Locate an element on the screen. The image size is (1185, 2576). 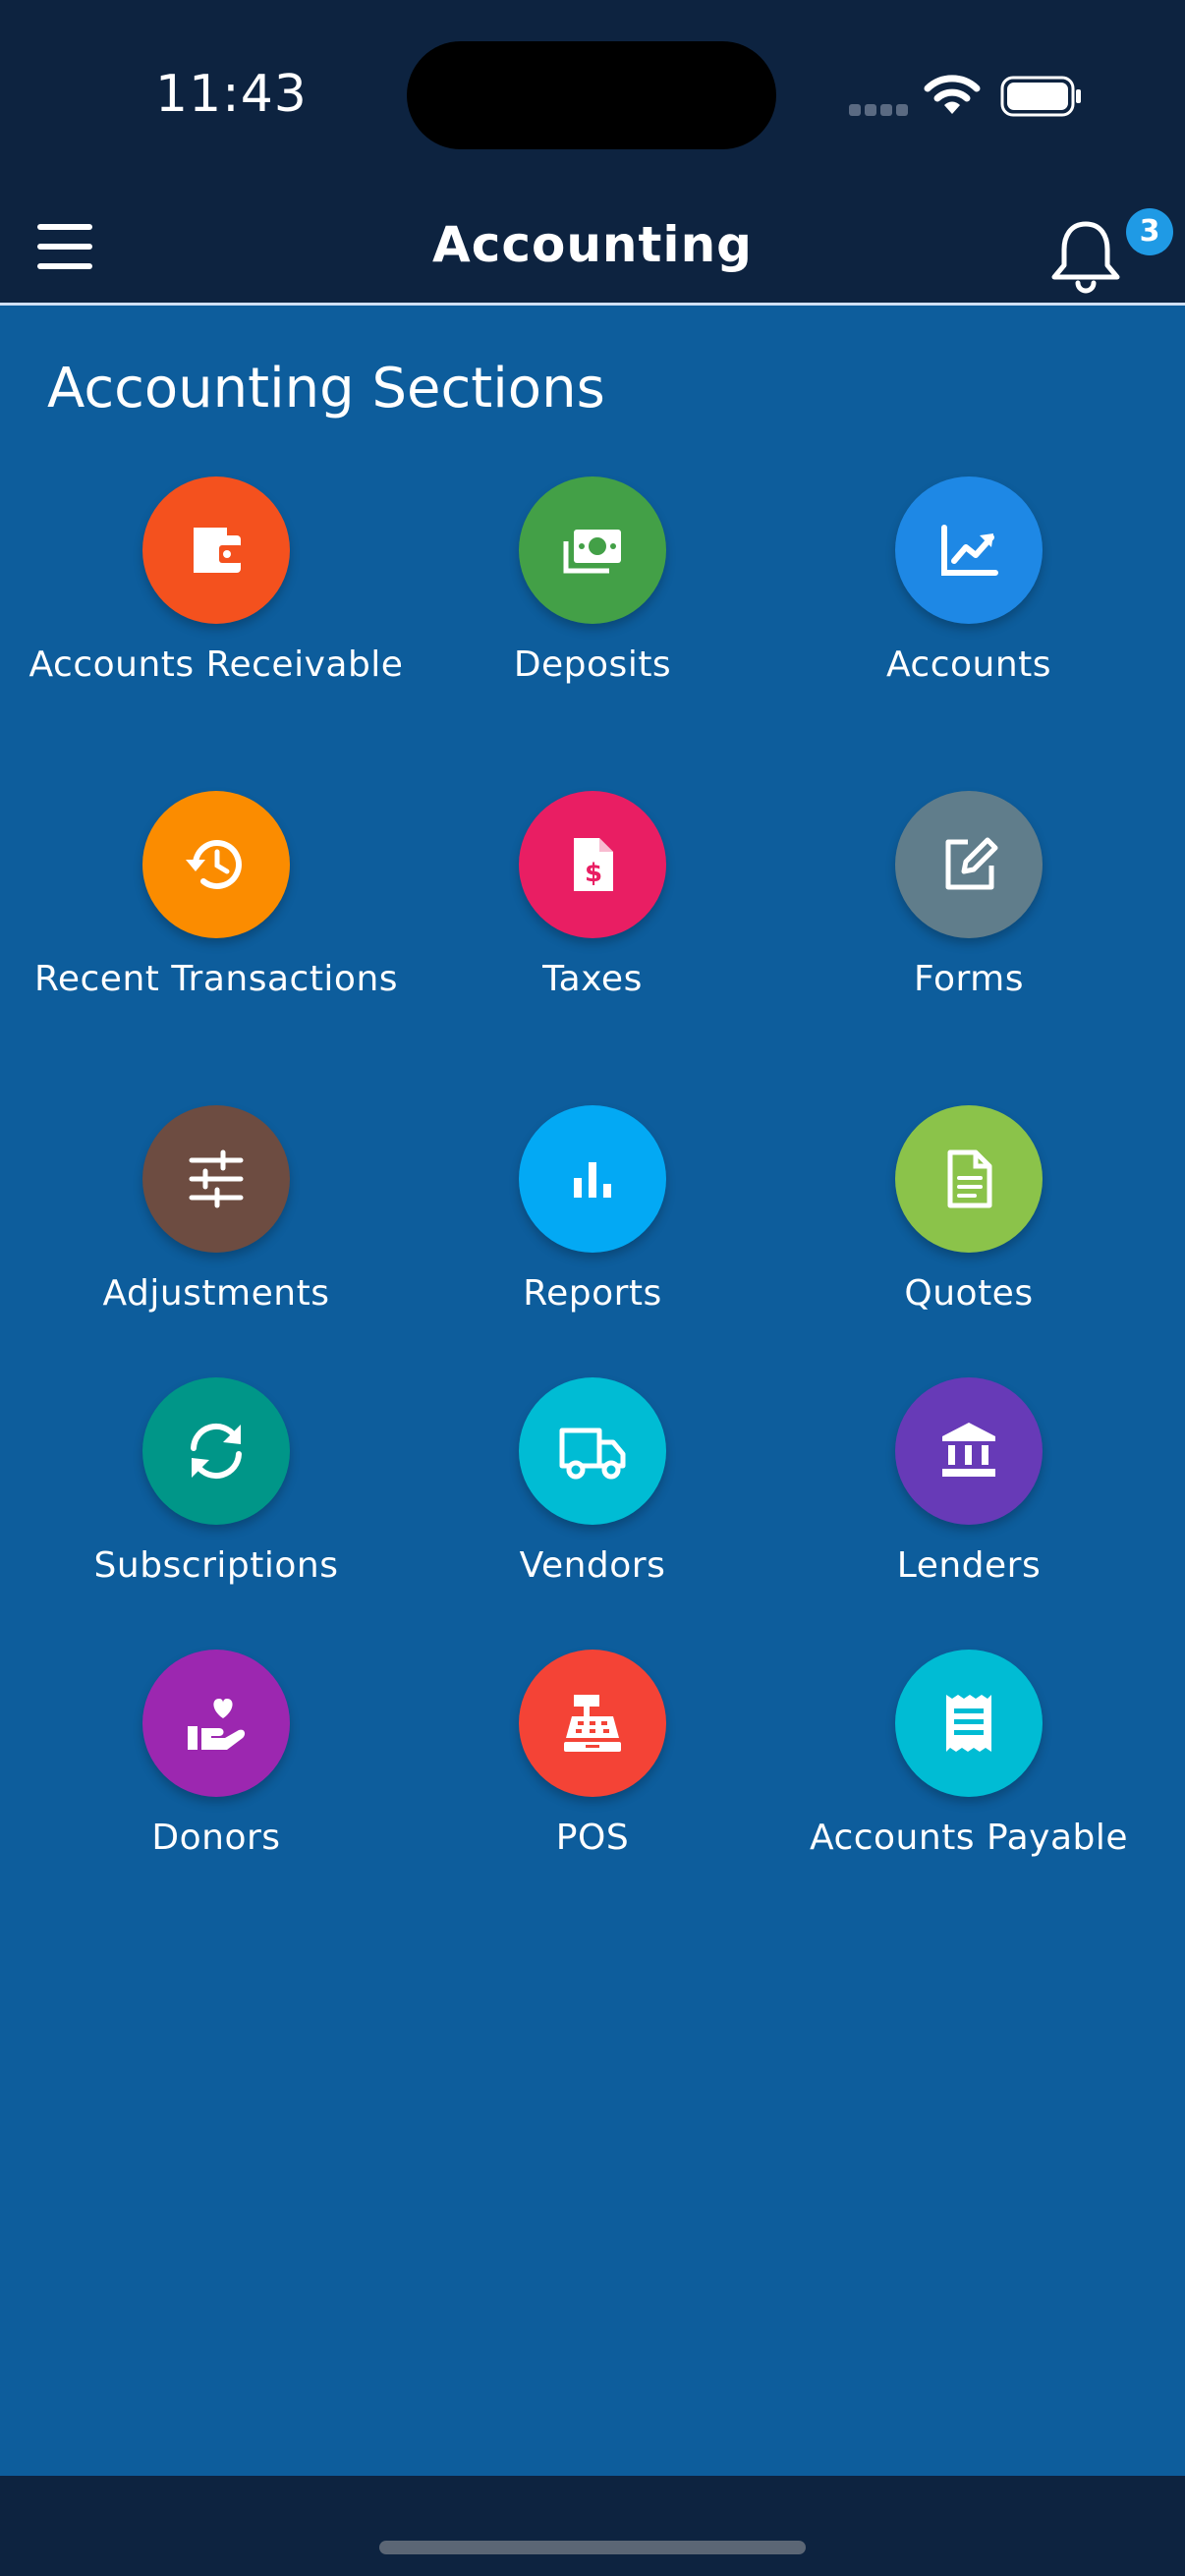
dynamic-island is located at coordinates (592, 95).